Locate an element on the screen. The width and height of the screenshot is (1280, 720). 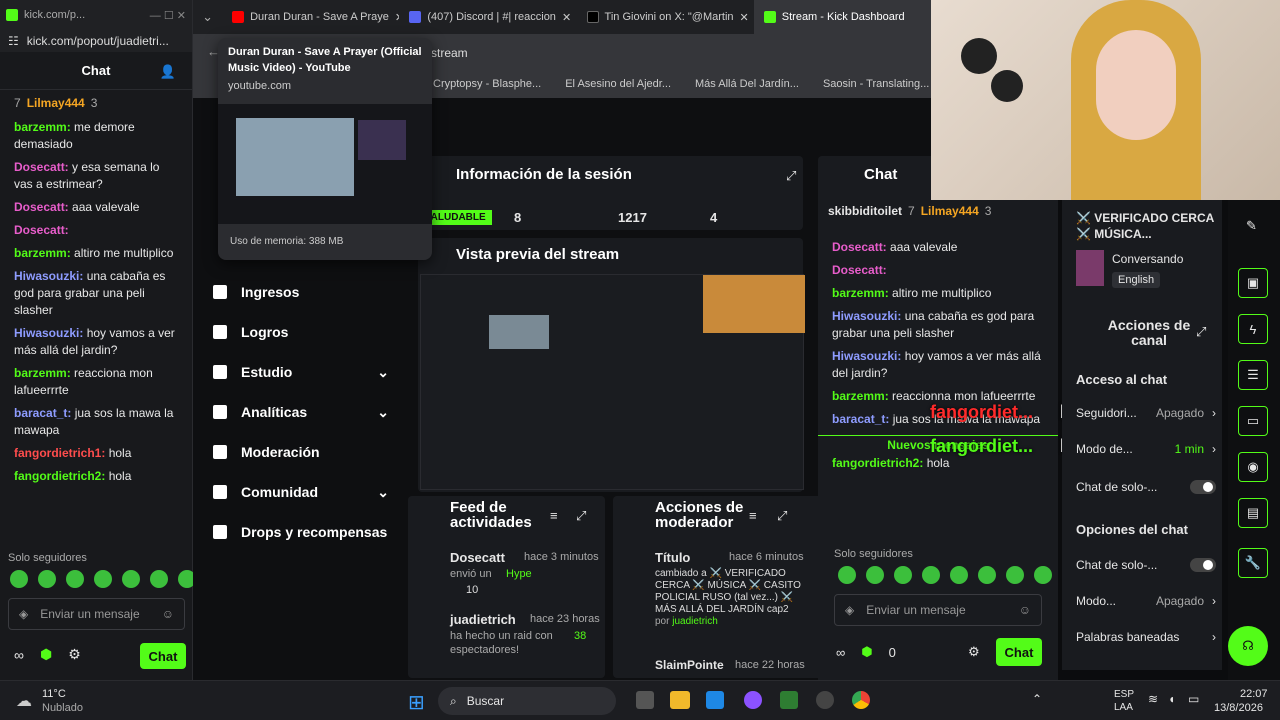
sidebar-item-moderacion: Moderación is located at coordinates (298, 452).